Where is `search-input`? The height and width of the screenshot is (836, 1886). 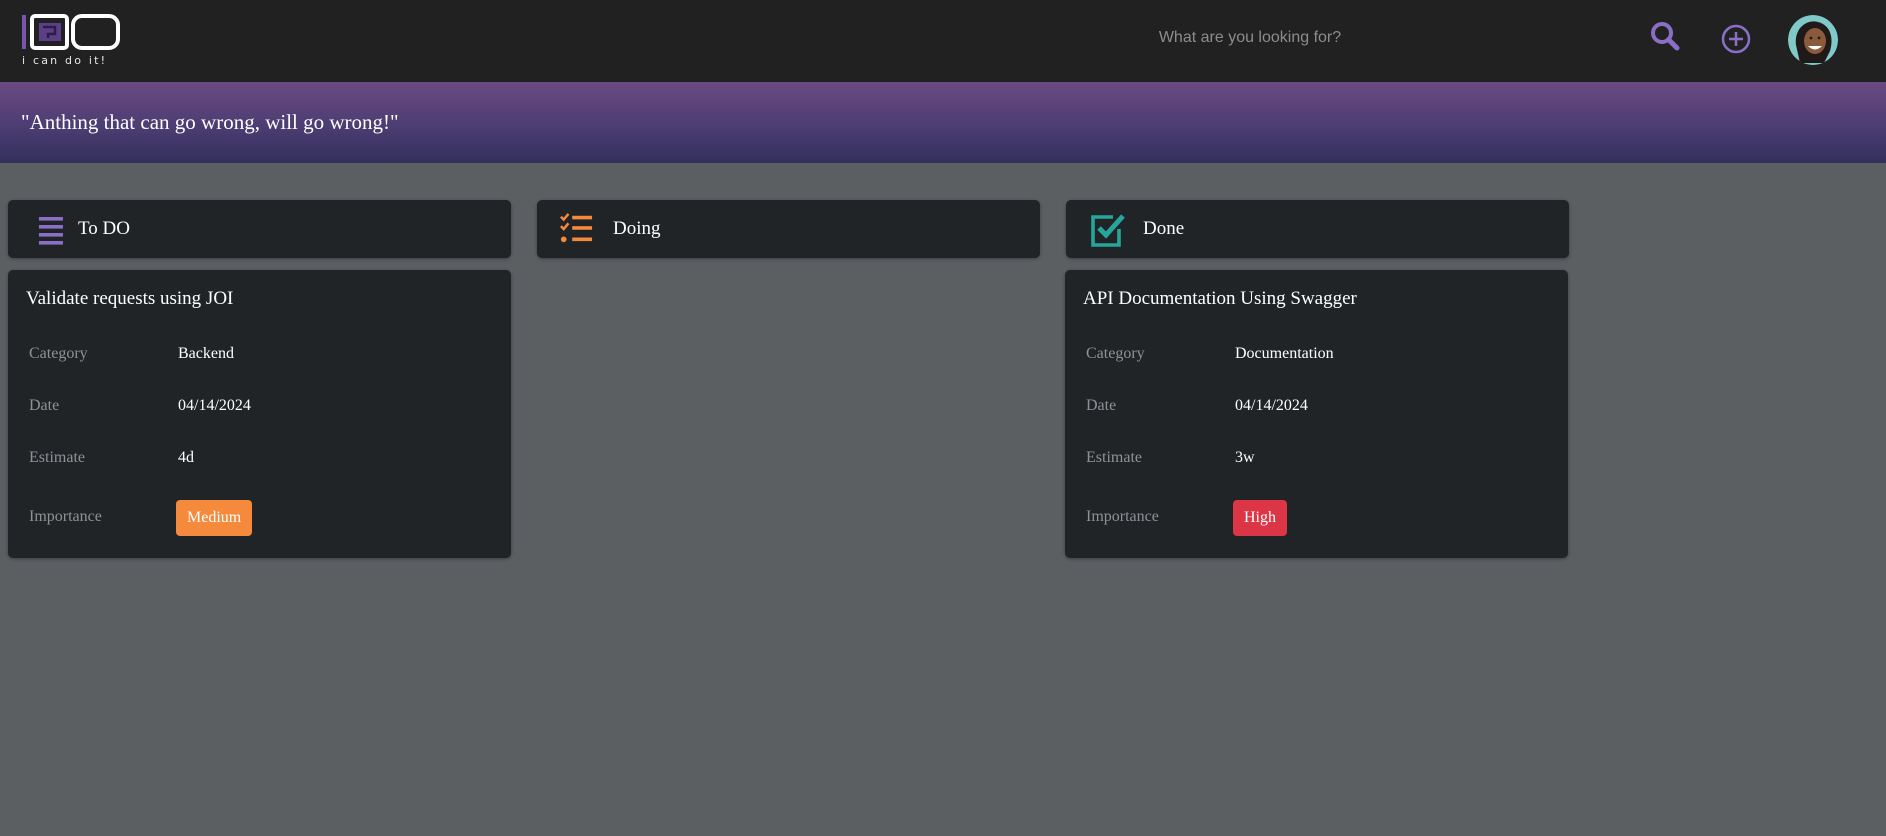
search-input is located at coordinates (1250, 38).